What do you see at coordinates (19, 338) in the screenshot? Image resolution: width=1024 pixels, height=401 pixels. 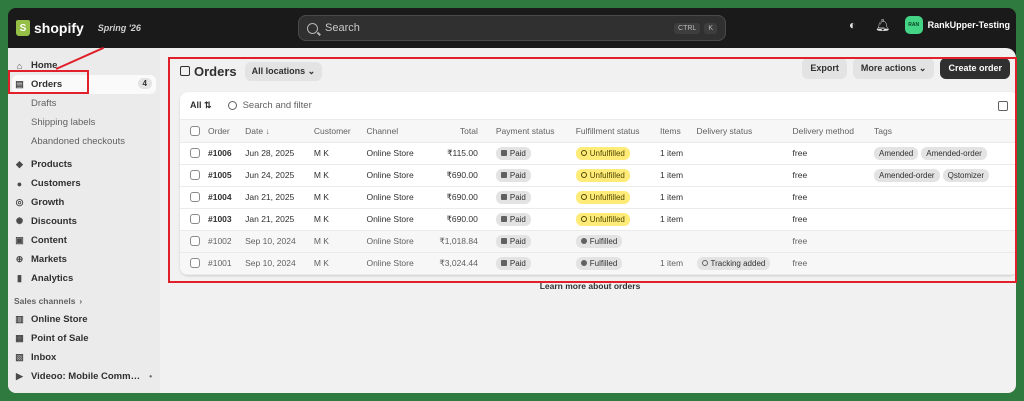 I see `pos-icon: ▦` at bounding box center [19, 338].